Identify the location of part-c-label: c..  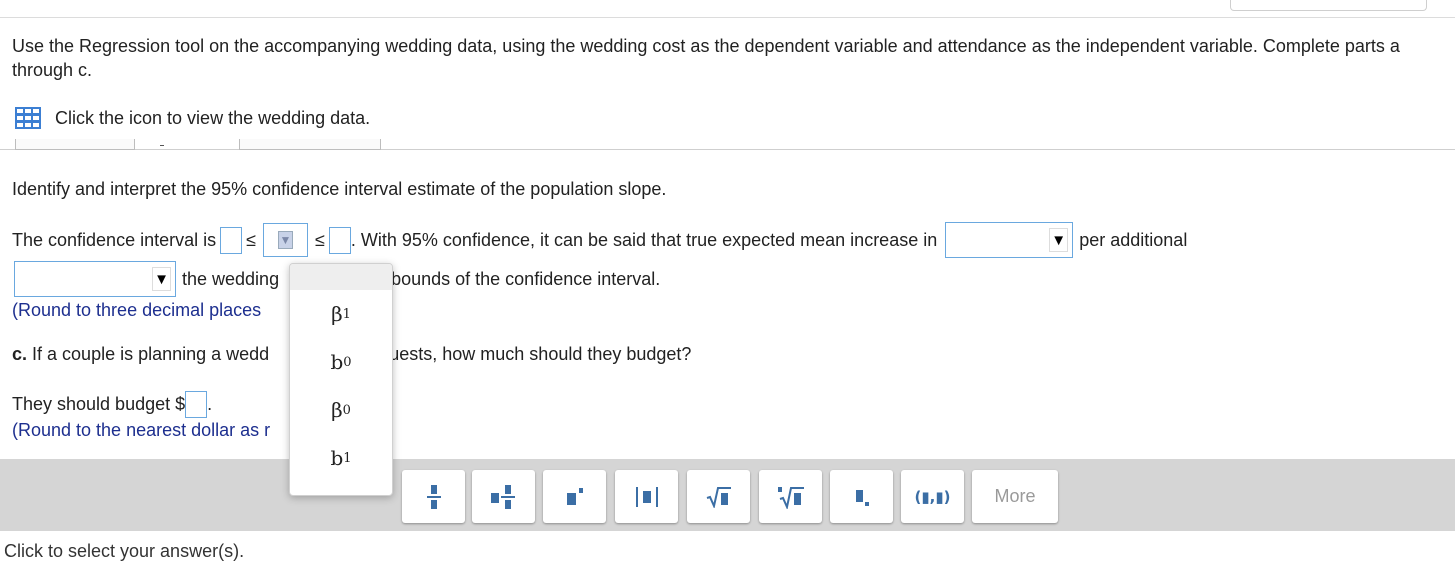
(20, 354).